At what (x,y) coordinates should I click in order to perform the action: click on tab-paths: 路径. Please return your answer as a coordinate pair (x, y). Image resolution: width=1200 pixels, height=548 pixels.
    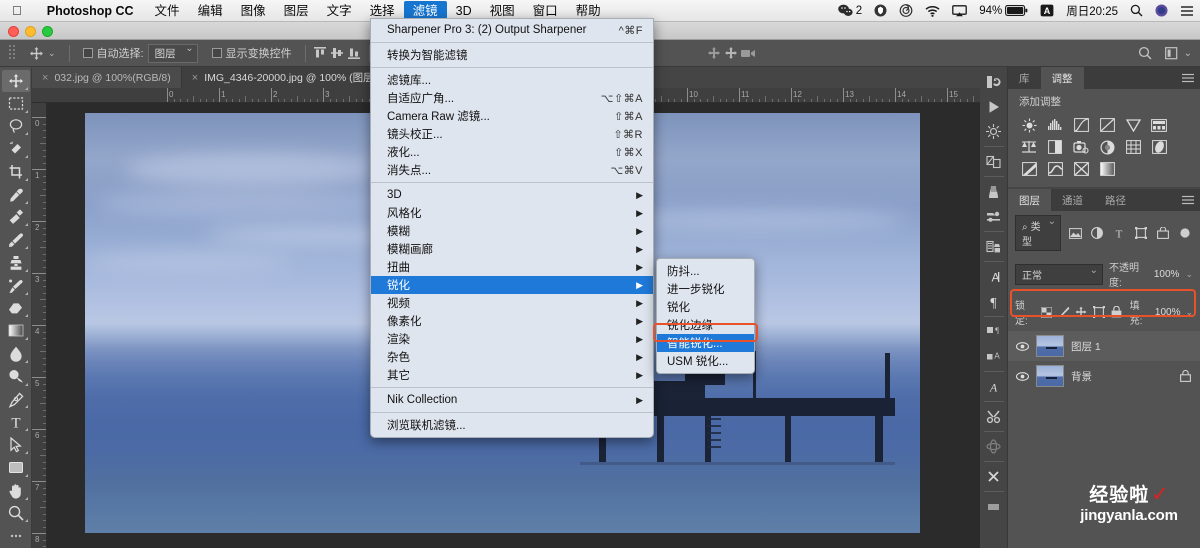
    Looking at the image, I should click on (1115, 200).